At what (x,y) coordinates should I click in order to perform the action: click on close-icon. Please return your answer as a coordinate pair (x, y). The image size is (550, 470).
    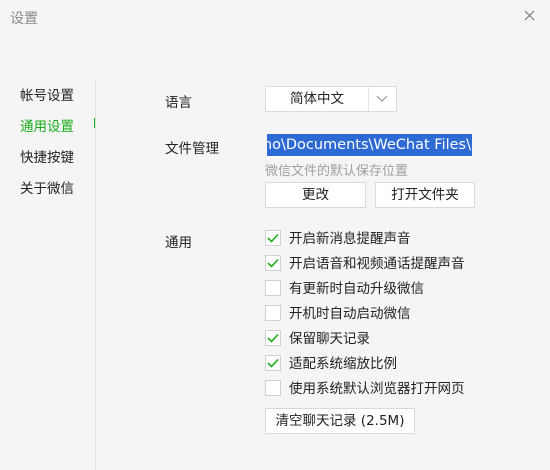
    Looking at the image, I should click on (529, 15).